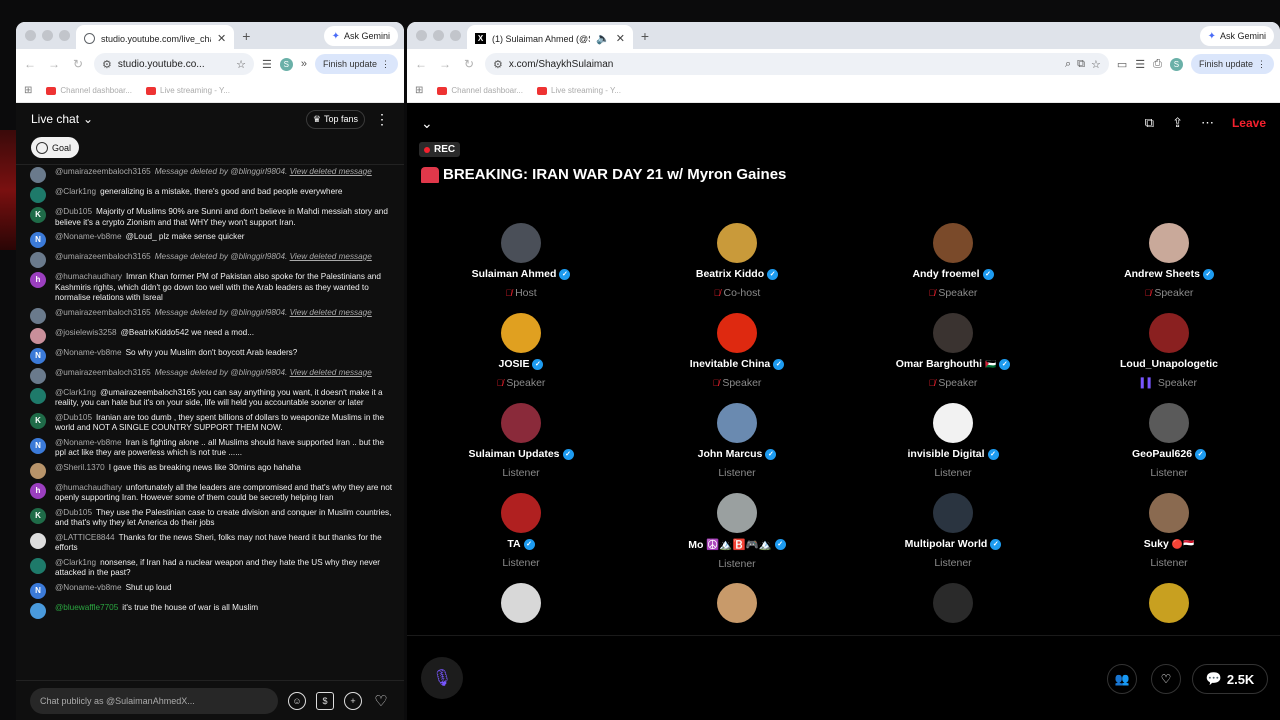 This screenshot has width=1280, height=720. What do you see at coordinates (953, 531) in the screenshot?
I see `participant: Multipolar World ✓ Listener` at bounding box center [953, 531].